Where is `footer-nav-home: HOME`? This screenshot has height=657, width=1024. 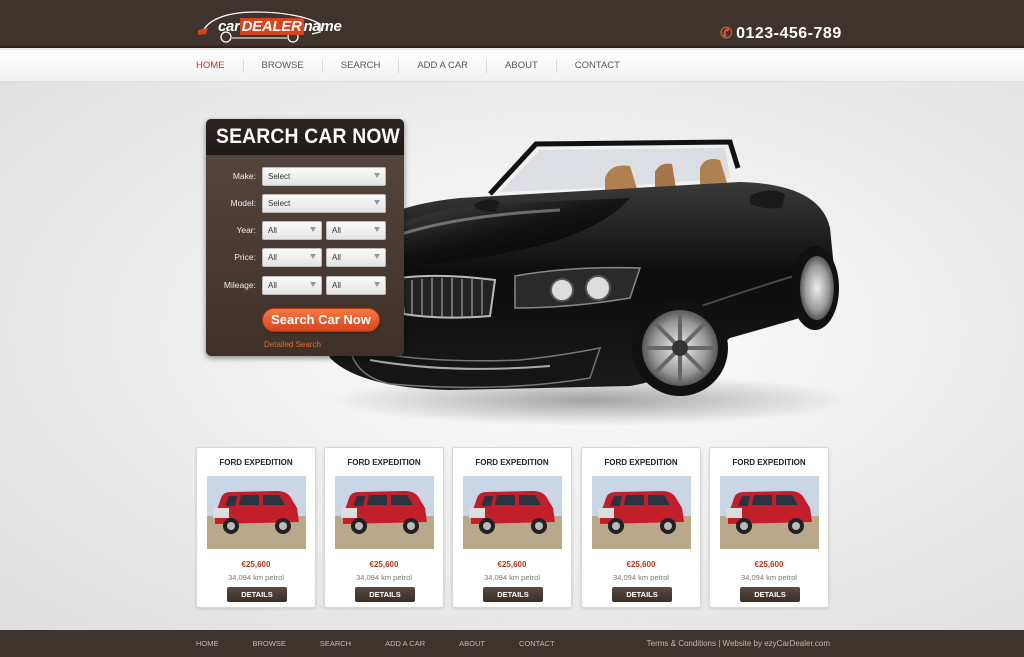 footer-nav-home: HOME is located at coordinates (207, 643).